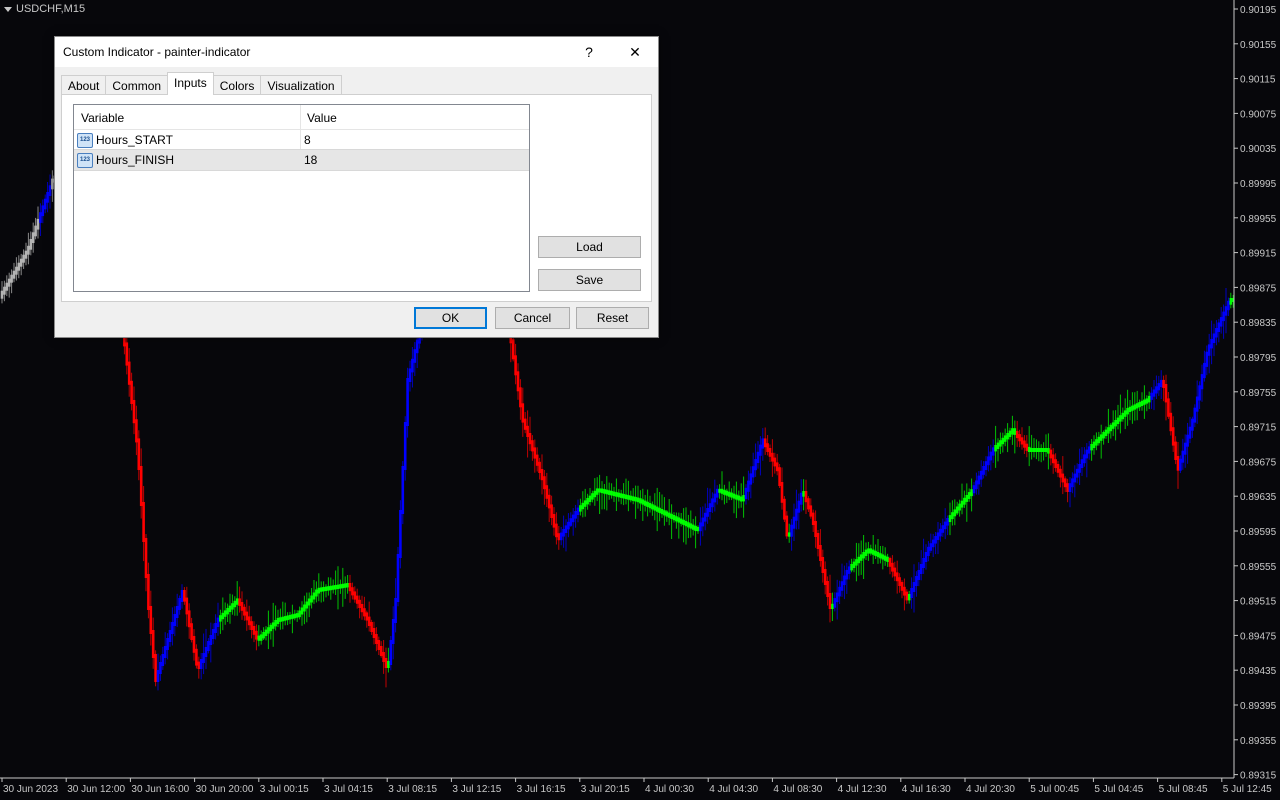  I want to click on tab-about: About, so click(84, 85).